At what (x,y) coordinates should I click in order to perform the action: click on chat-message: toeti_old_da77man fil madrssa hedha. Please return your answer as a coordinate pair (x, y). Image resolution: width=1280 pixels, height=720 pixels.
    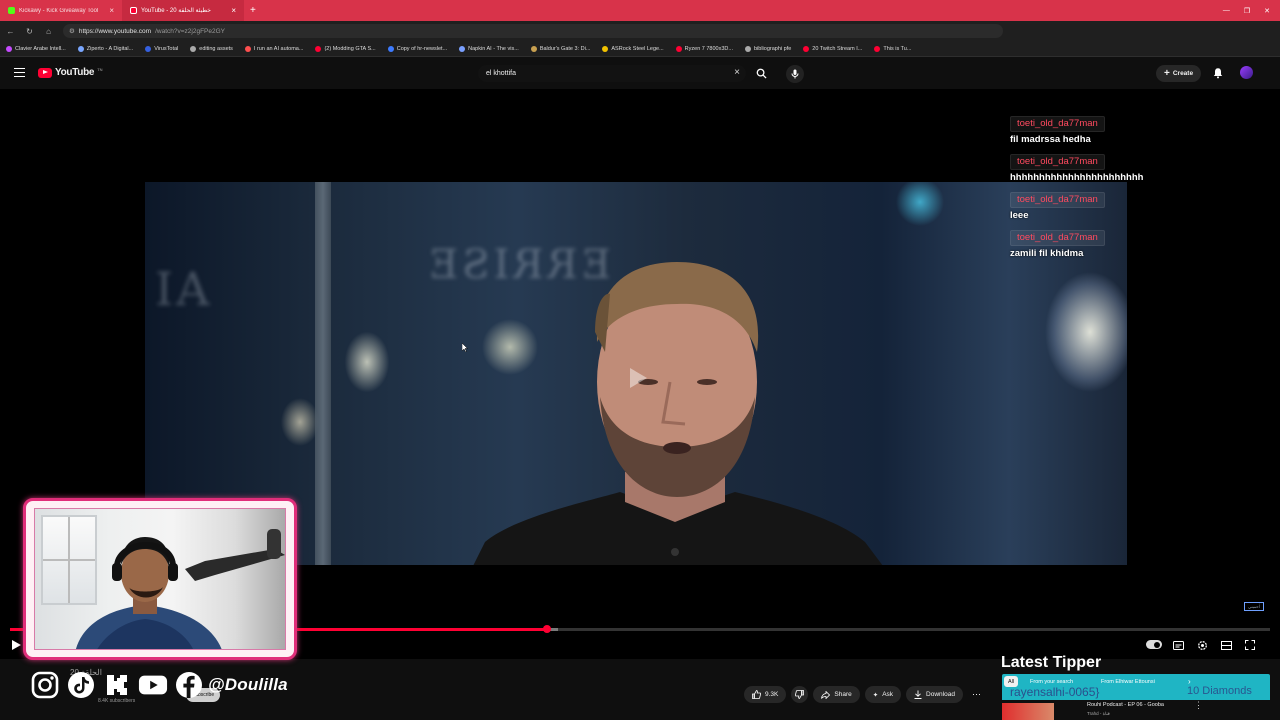
    Looking at the image, I should click on (1105, 129).